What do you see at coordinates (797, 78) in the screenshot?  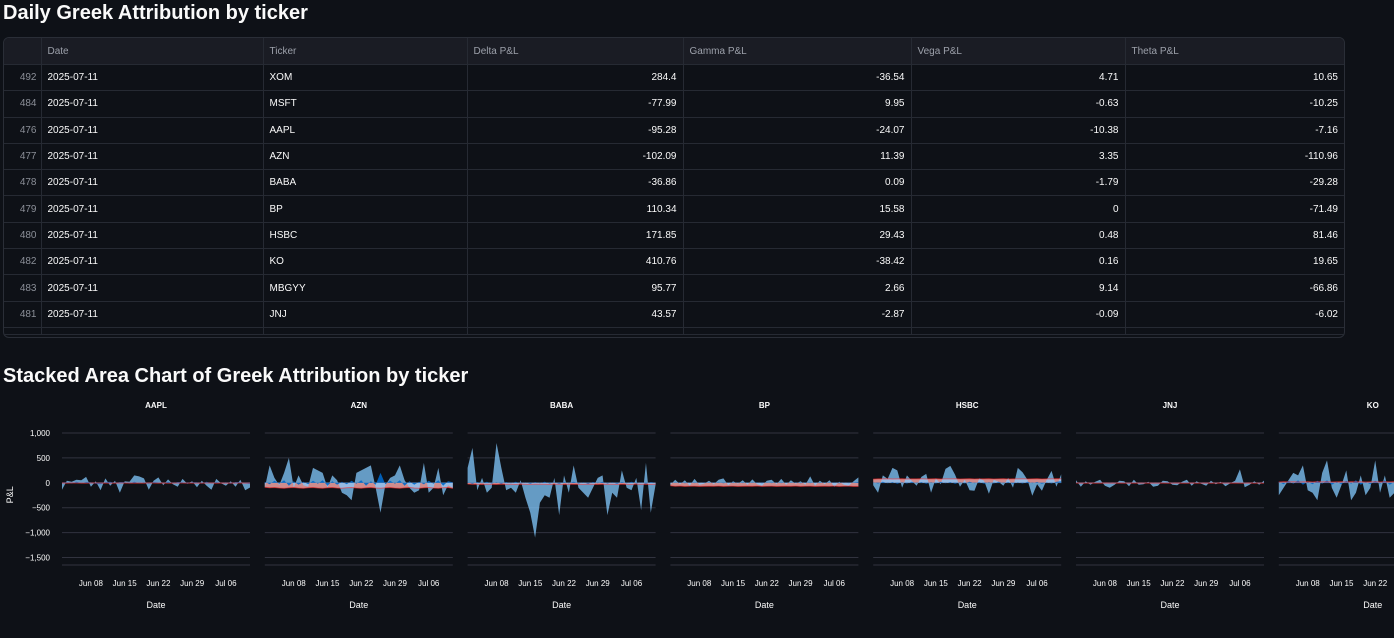 I see `table-cell: -36.54` at bounding box center [797, 78].